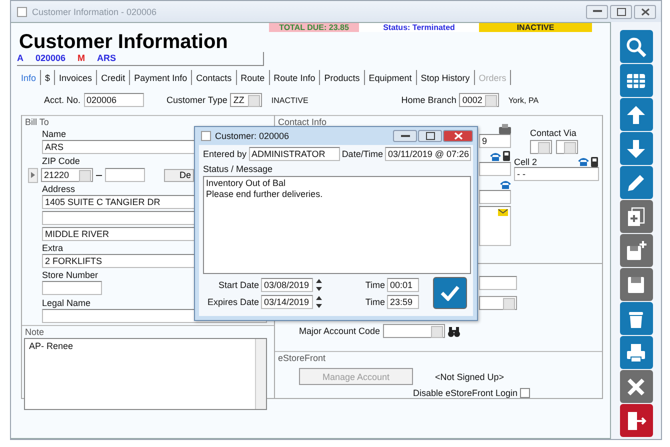 The image size is (670, 447). I want to click on field-label: Contact Via, so click(553, 133).